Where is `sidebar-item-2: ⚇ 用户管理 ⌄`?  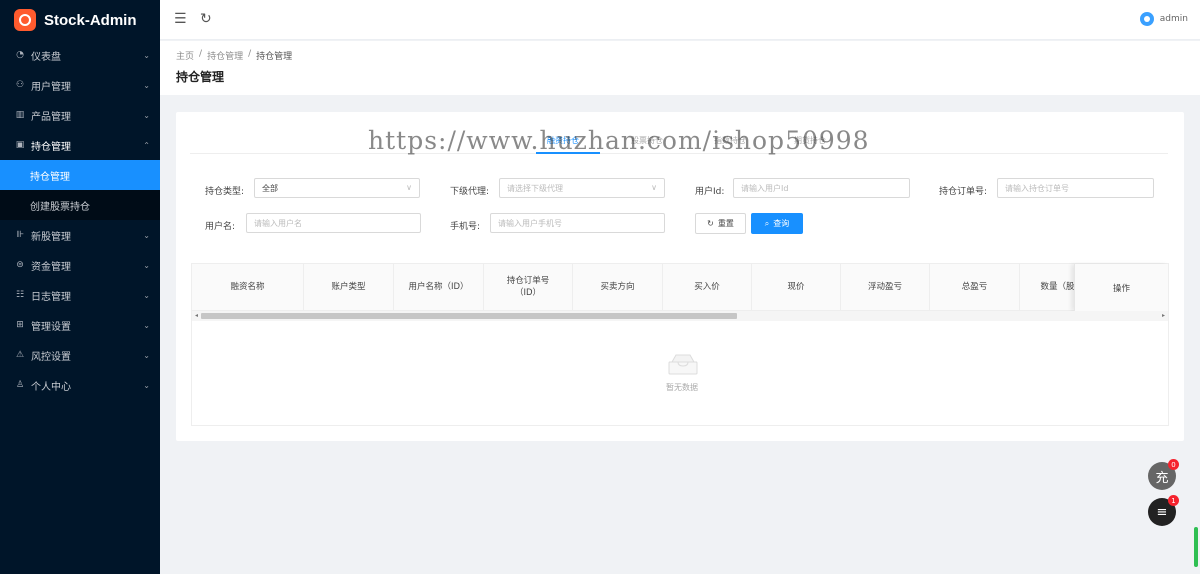 sidebar-item-2: ⚇ 用户管理 ⌄ is located at coordinates (80, 85).